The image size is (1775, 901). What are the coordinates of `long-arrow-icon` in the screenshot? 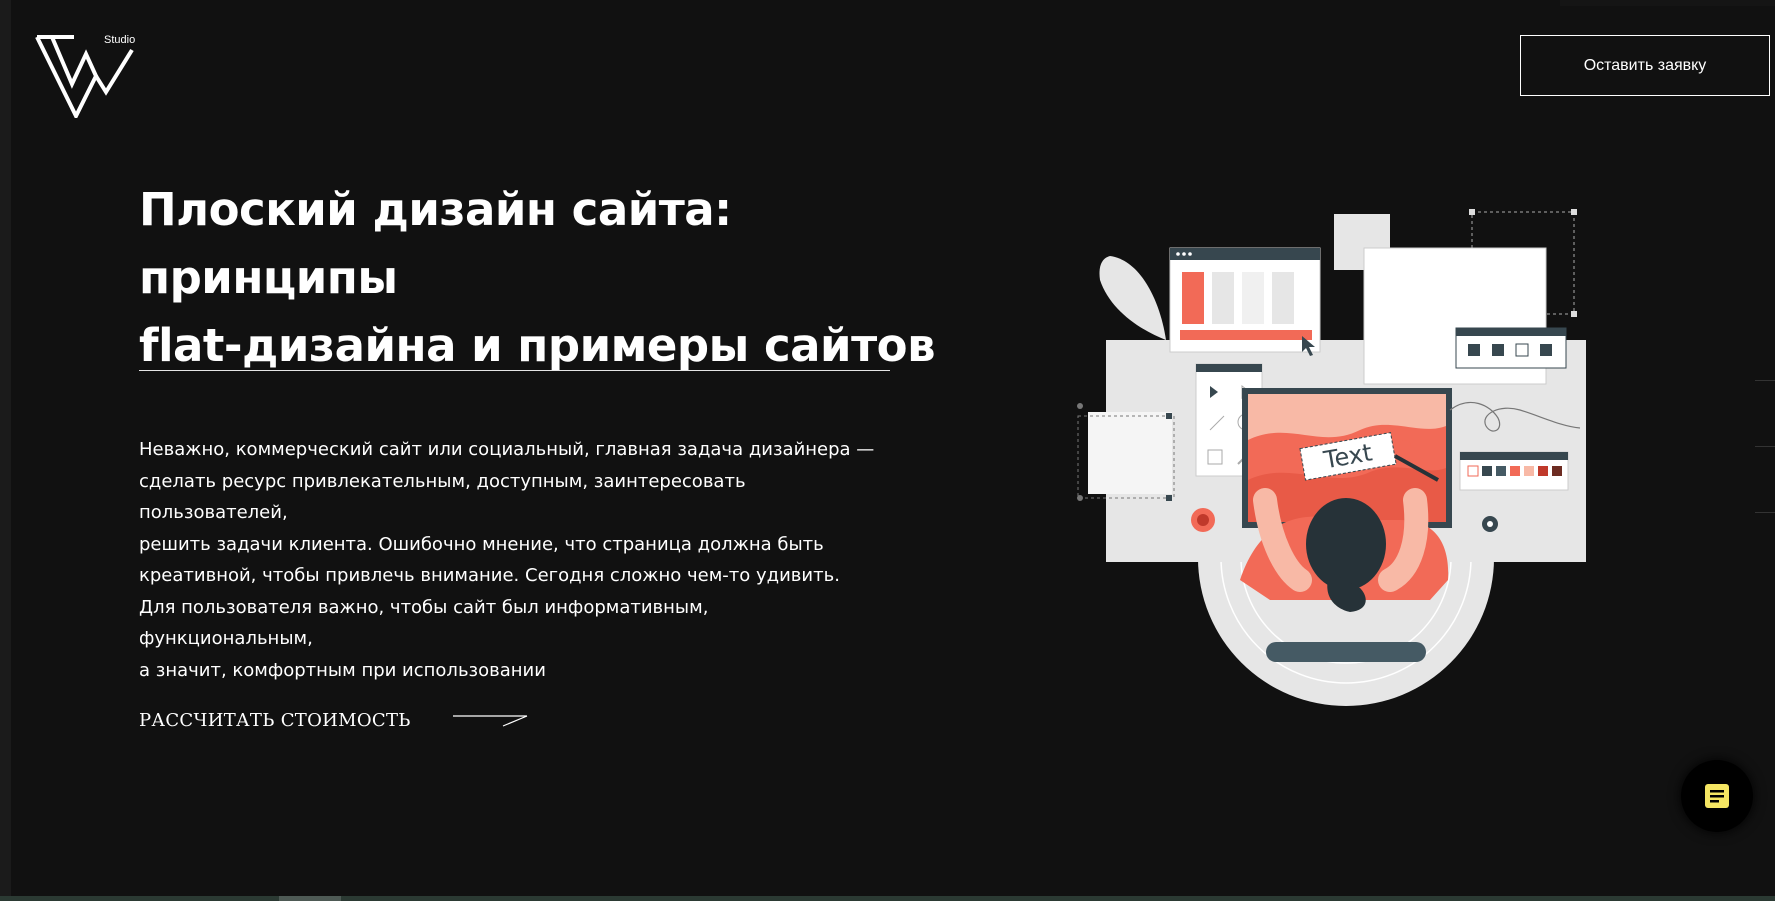 It's located at (489, 720).